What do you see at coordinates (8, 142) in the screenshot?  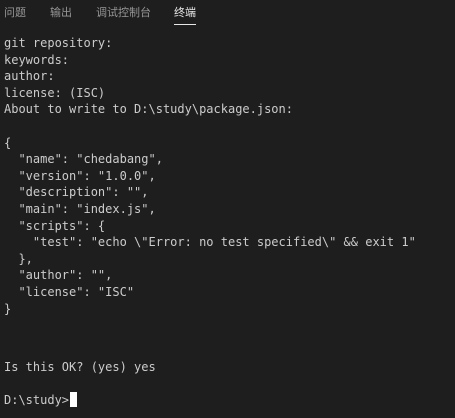 I see `terminal-line: {` at bounding box center [8, 142].